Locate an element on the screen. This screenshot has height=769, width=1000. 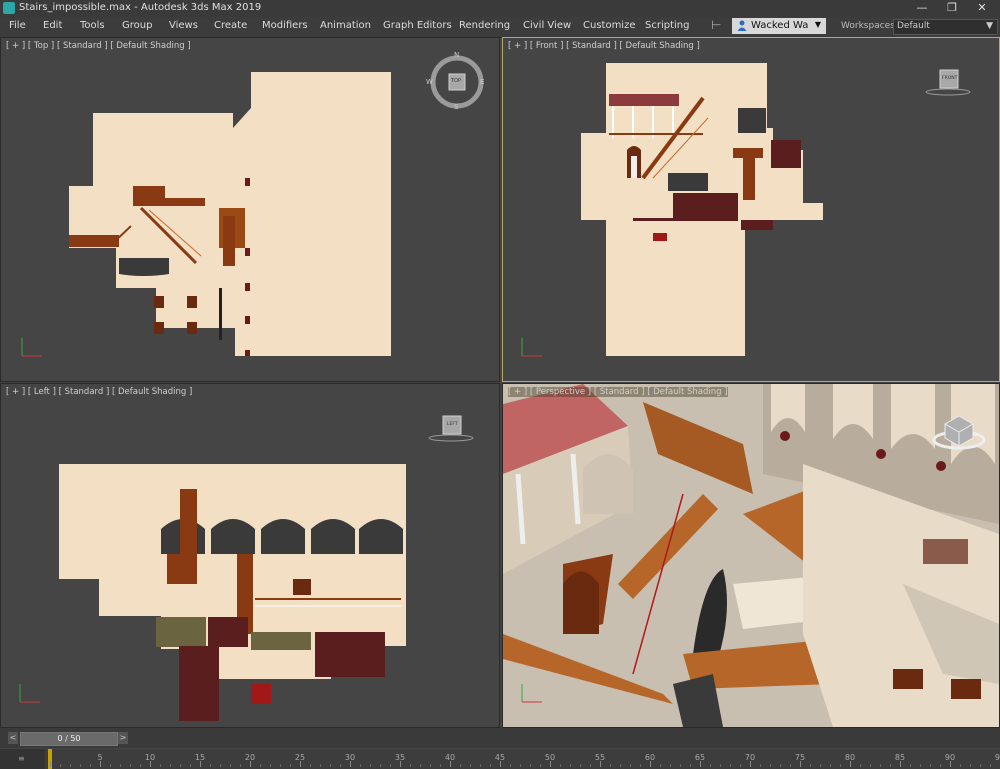
track-bar-start-icon: ≡ is located at coordinates (21, 758).